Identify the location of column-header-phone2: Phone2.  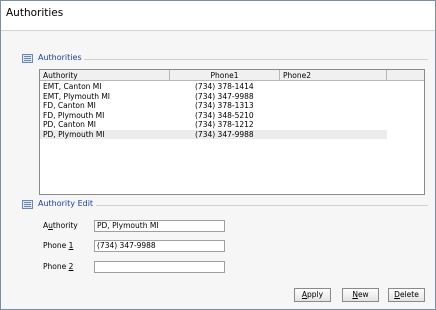
(333, 75).